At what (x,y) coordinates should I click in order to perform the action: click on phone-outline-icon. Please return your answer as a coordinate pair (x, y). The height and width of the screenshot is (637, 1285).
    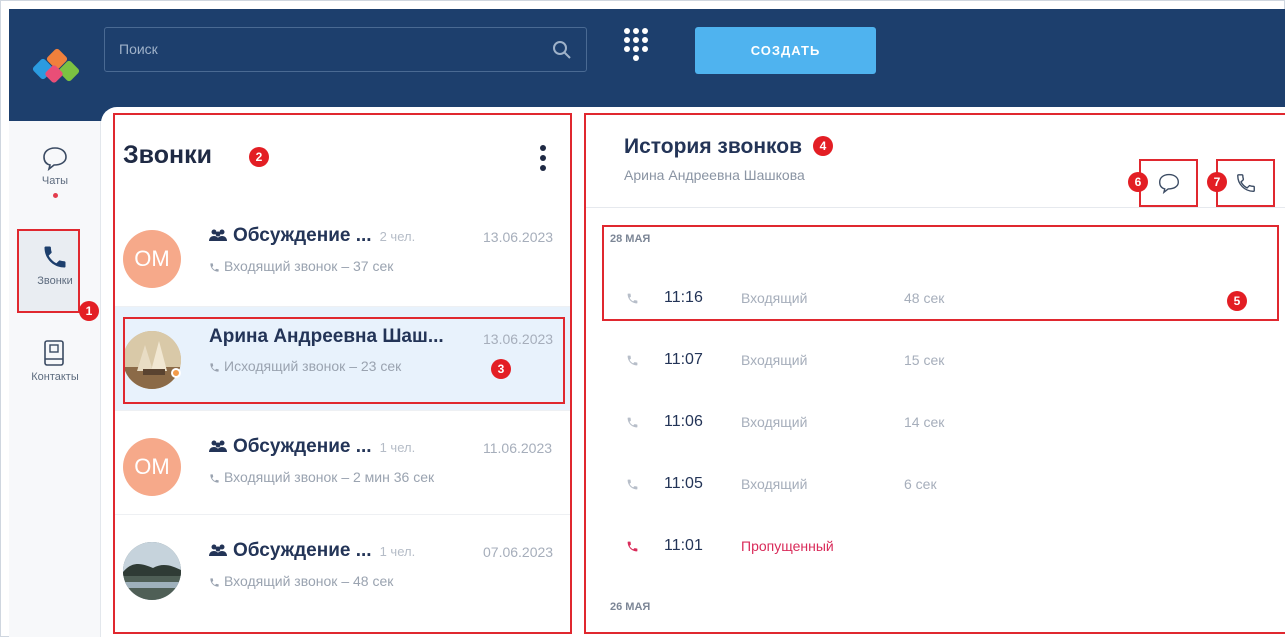
    Looking at the image, I should click on (1245, 183).